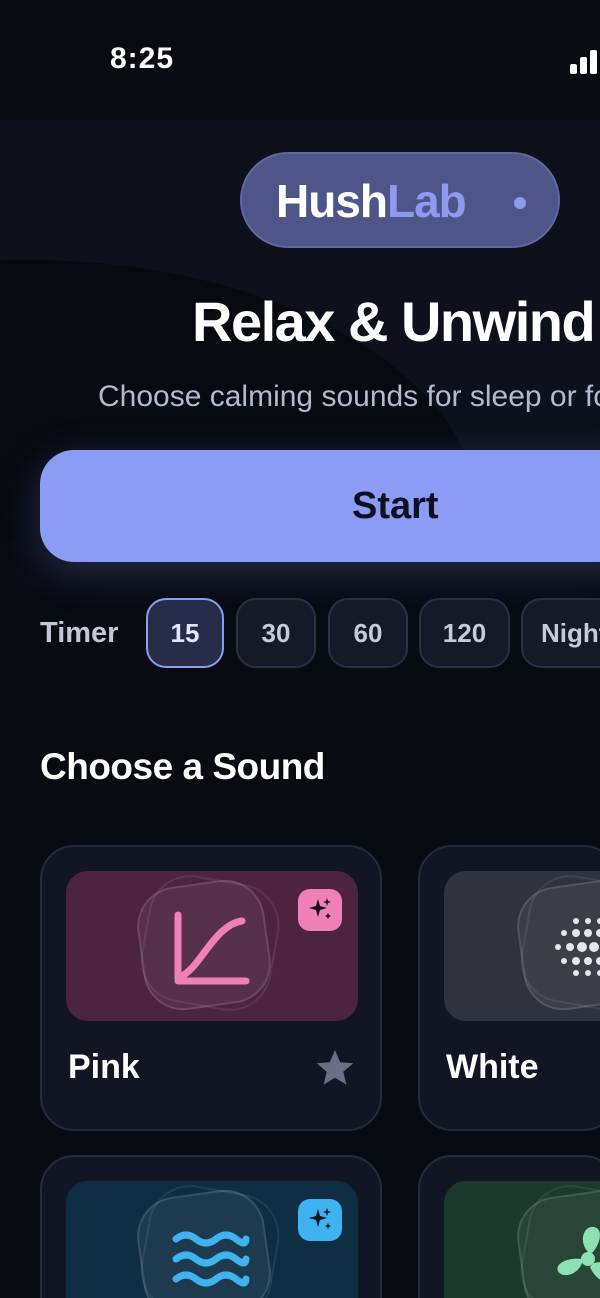  What do you see at coordinates (368, 633) in the screenshot?
I see `timer-option-60: 60` at bounding box center [368, 633].